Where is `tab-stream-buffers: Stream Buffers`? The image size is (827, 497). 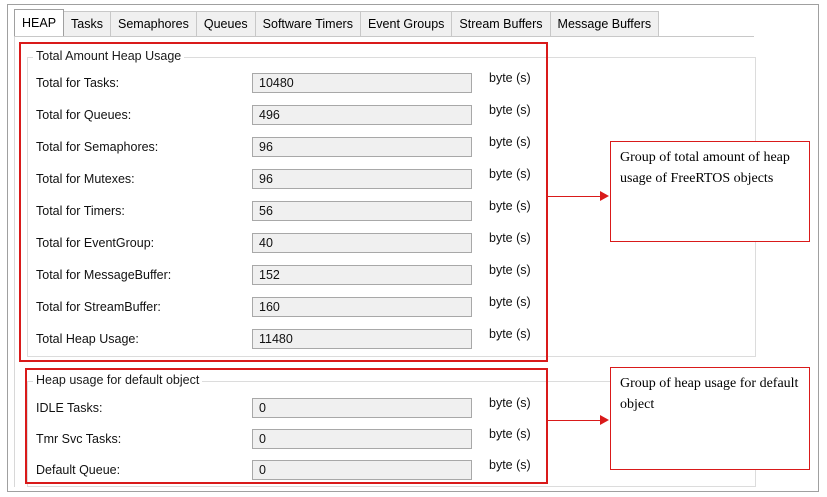
tab-stream-buffers: Stream Buffers is located at coordinates (501, 23).